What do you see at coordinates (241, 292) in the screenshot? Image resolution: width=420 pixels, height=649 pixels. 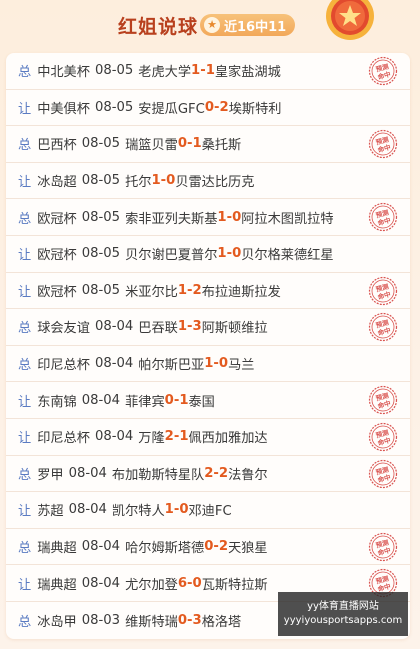 I see `away-team: 布拉迪斯拉发` at bounding box center [241, 292].